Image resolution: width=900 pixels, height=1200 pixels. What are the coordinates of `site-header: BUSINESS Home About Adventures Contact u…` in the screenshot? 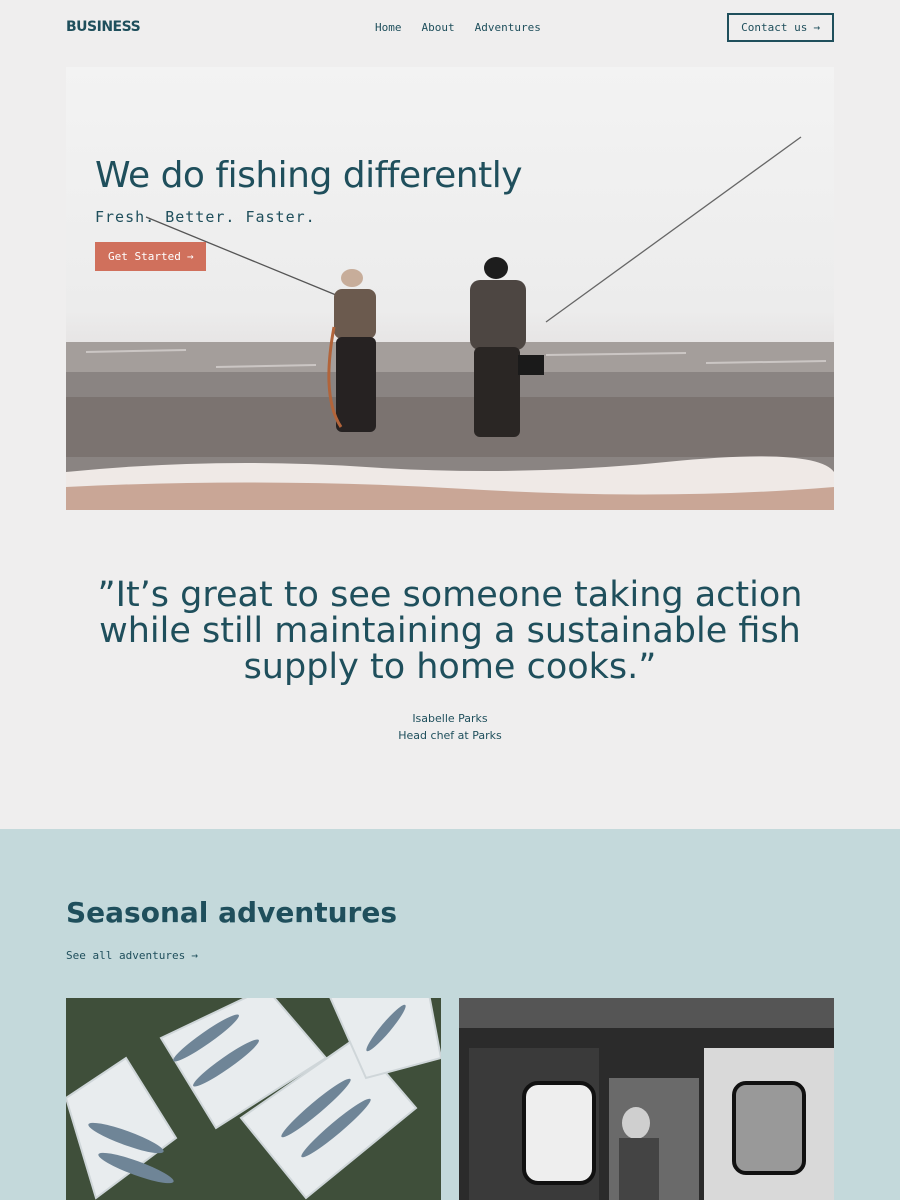 It's located at (450, 27).